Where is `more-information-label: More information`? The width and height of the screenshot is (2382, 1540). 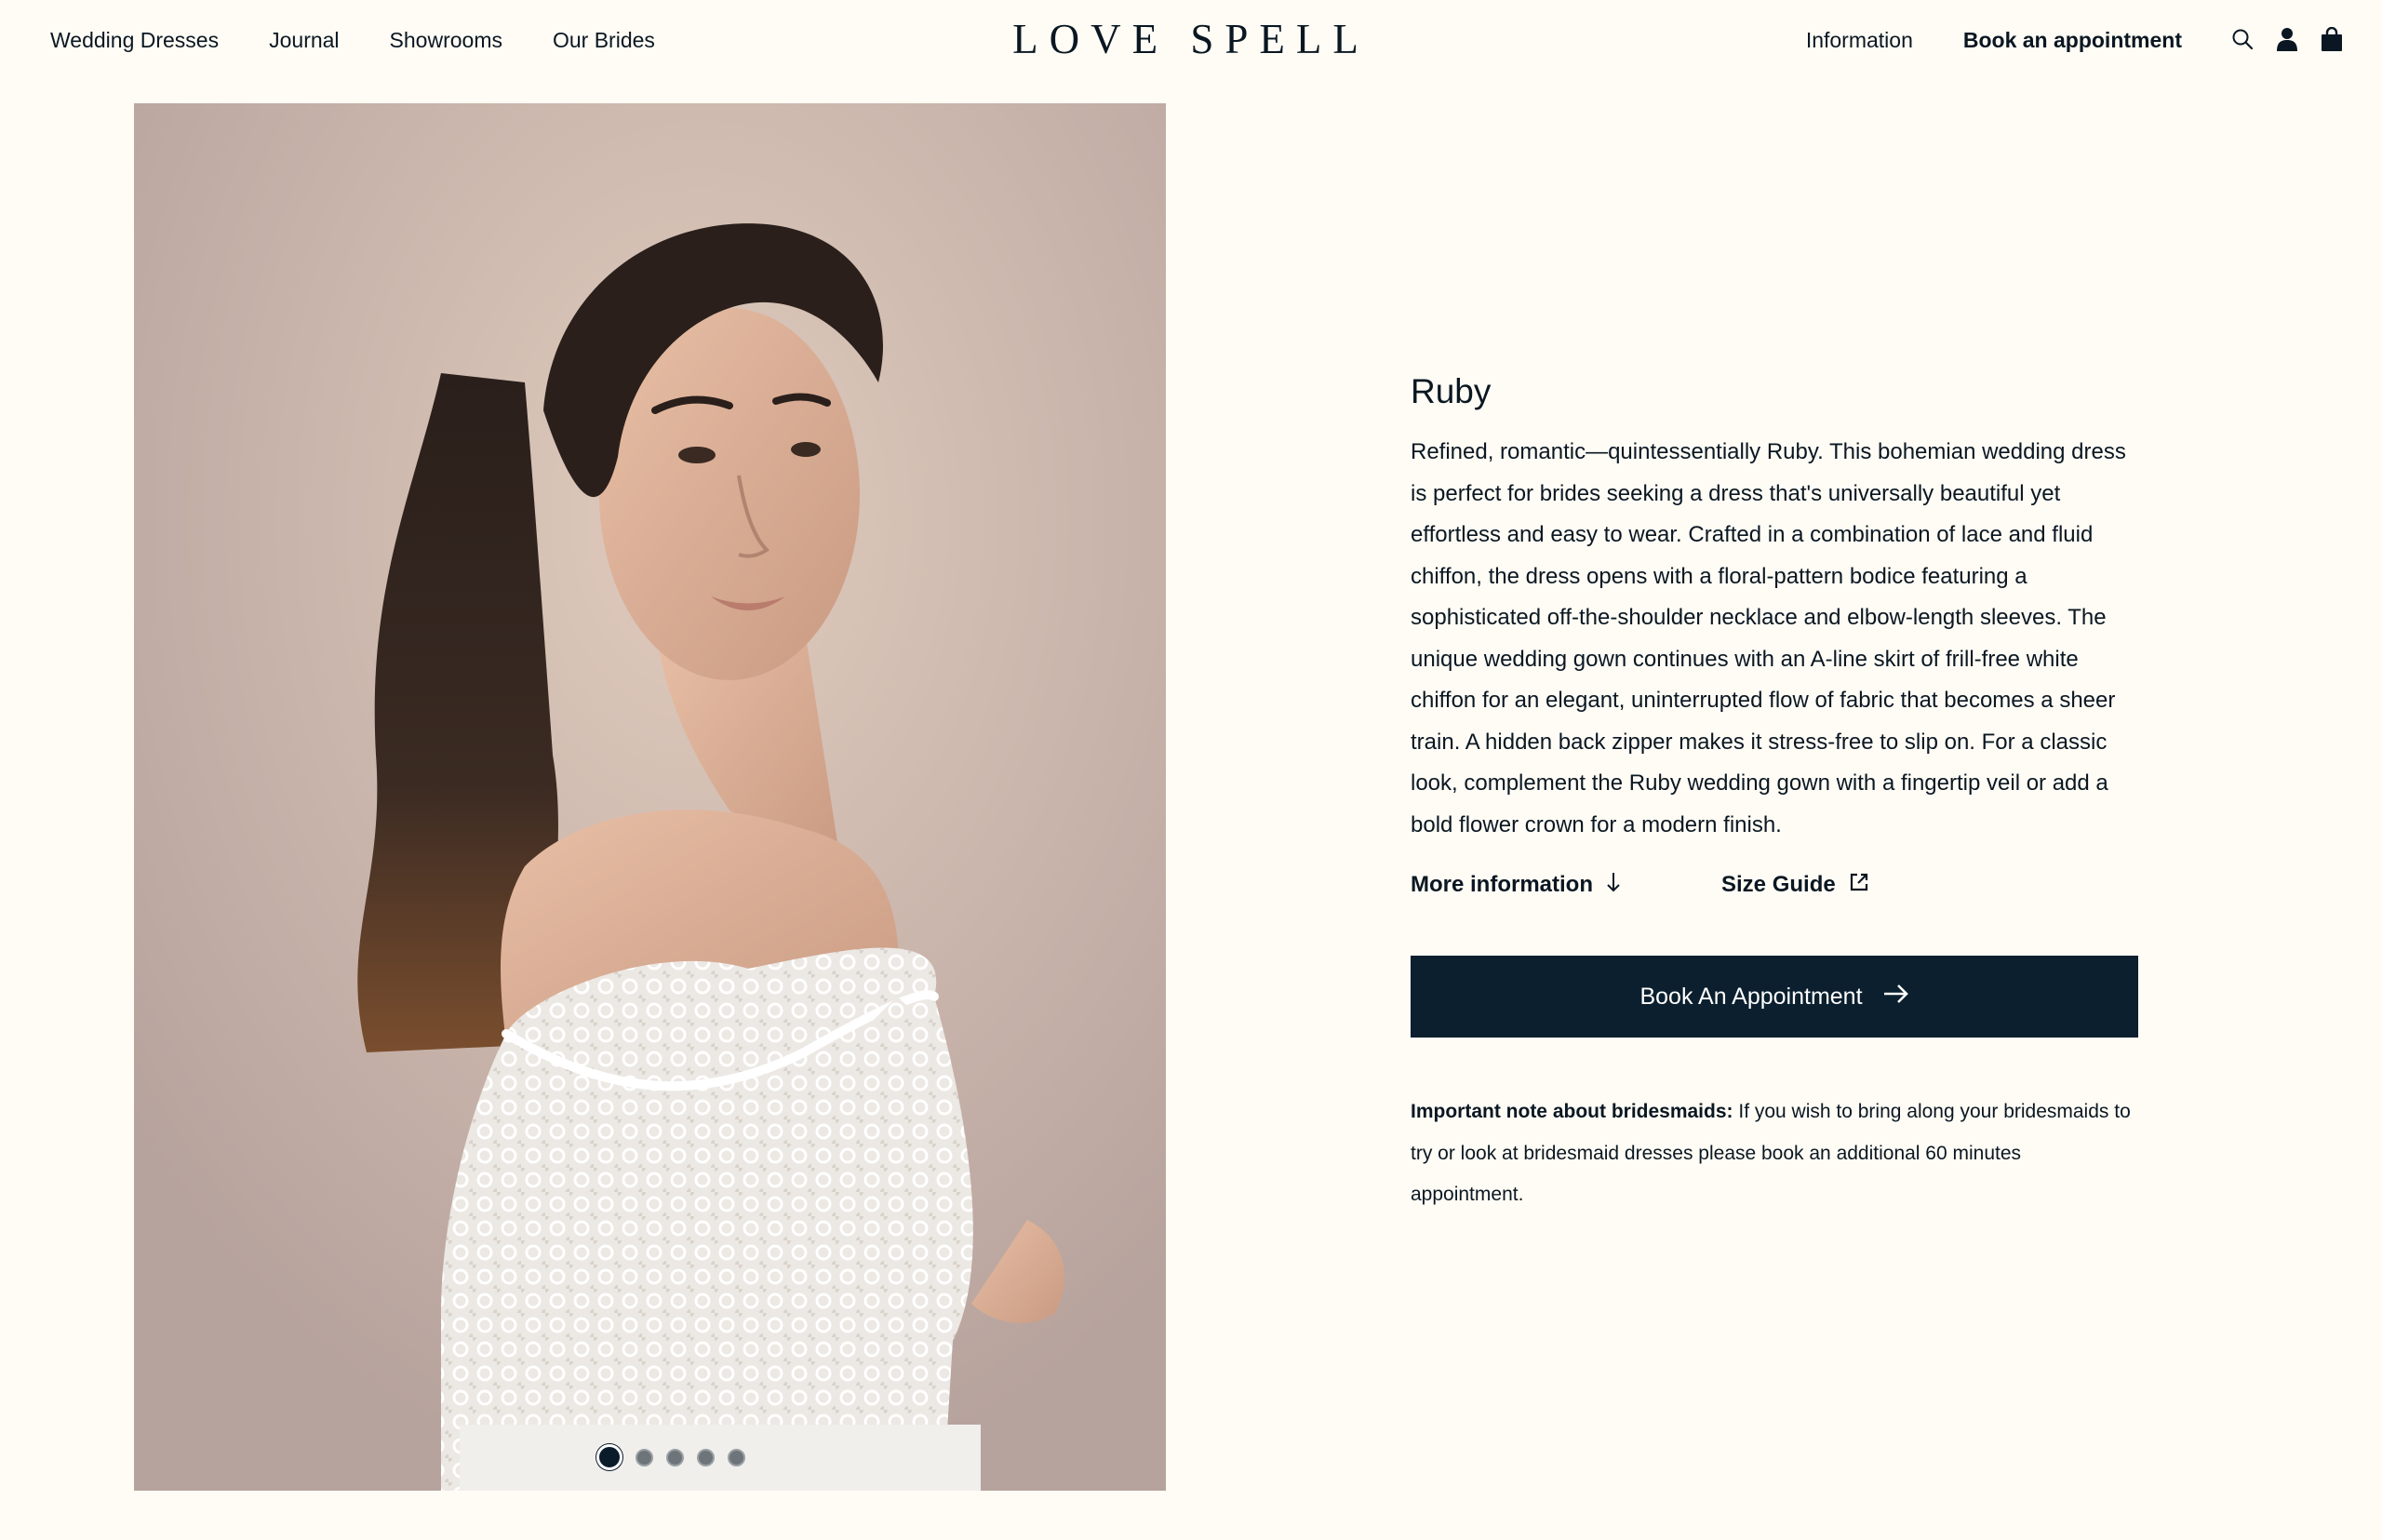 more-information-label: More information is located at coordinates (1502, 884).